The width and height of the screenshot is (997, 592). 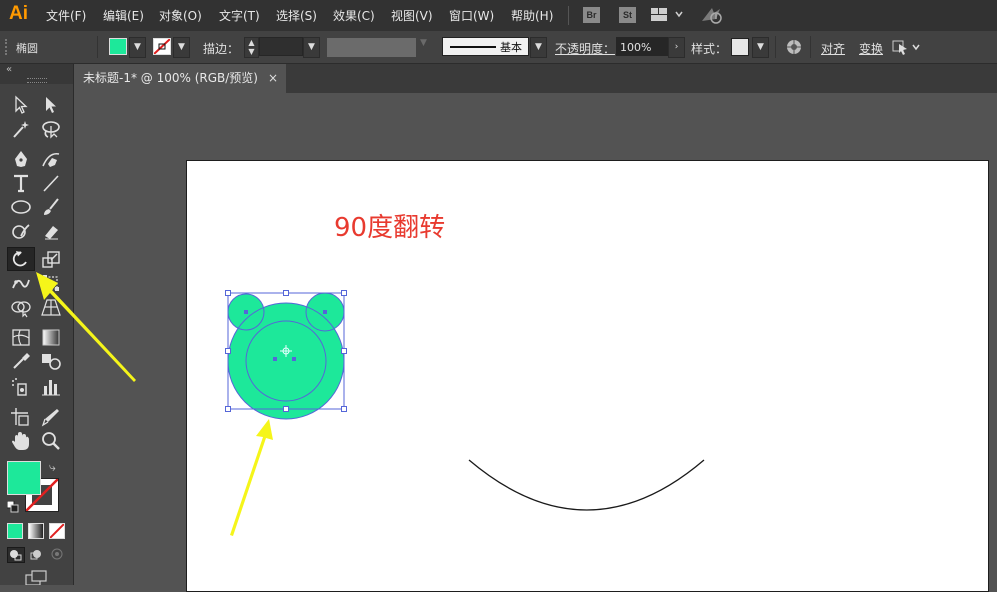 What do you see at coordinates (37, 579) in the screenshot?
I see `screen-mode-icon` at bounding box center [37, 579].